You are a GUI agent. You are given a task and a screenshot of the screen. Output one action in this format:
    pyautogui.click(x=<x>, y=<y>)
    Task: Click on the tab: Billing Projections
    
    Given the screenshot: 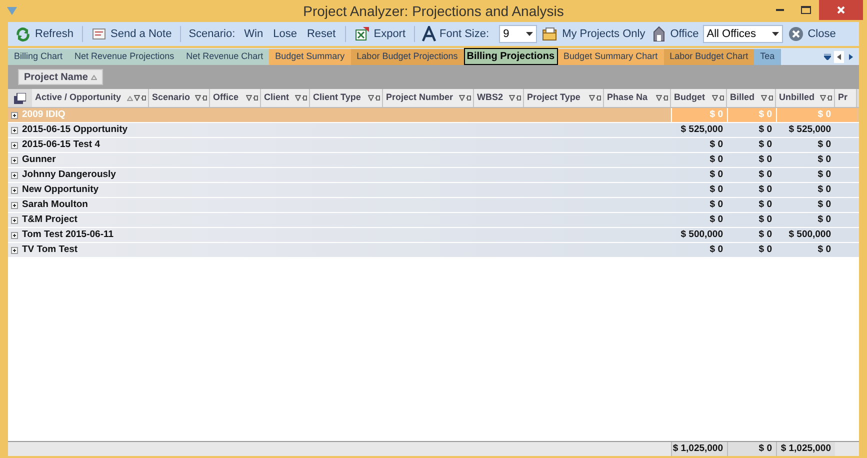 What is the action you would take?
    pyautogui.click(x=511, y=56)
    